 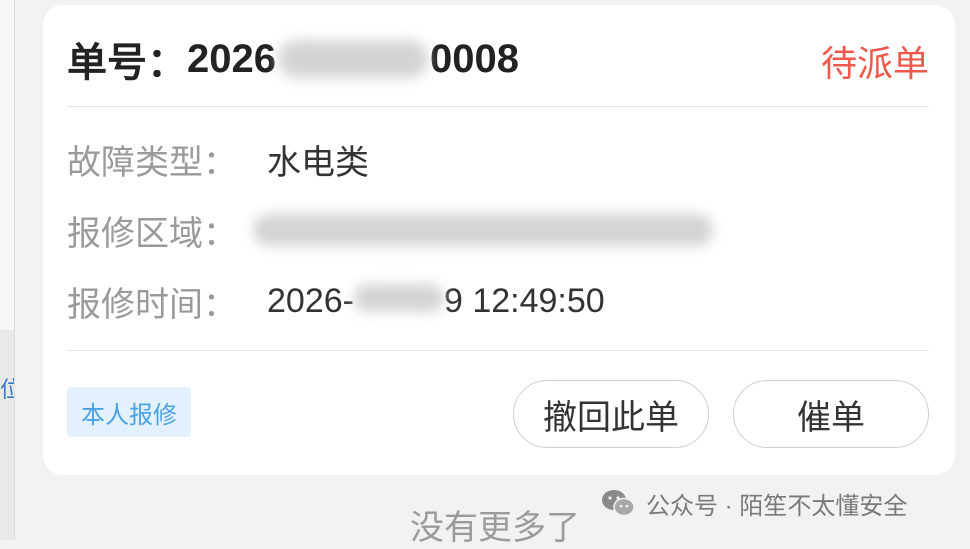 I want to click on repair-time-label: 报修时间：, so click(x=152, y=304).